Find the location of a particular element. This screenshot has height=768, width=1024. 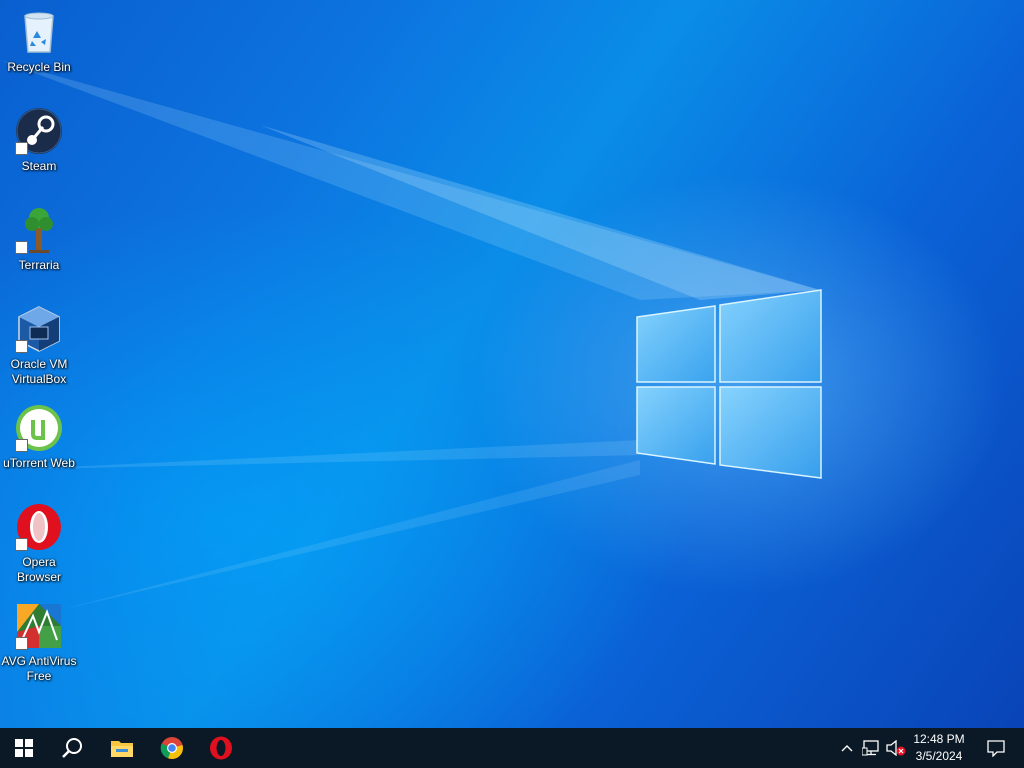

desktop-icon-steam: Steam is located at coordinates (39, 140).